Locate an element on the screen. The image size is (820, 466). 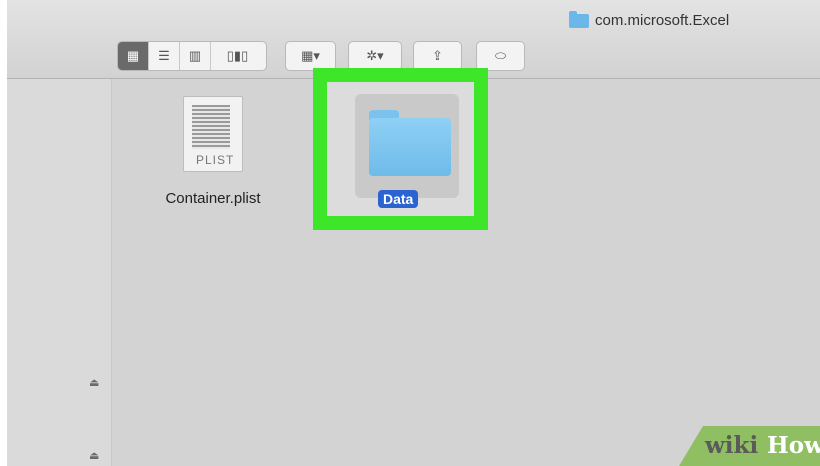
share-icon: ⇪ is located at coordinates (437, 55).